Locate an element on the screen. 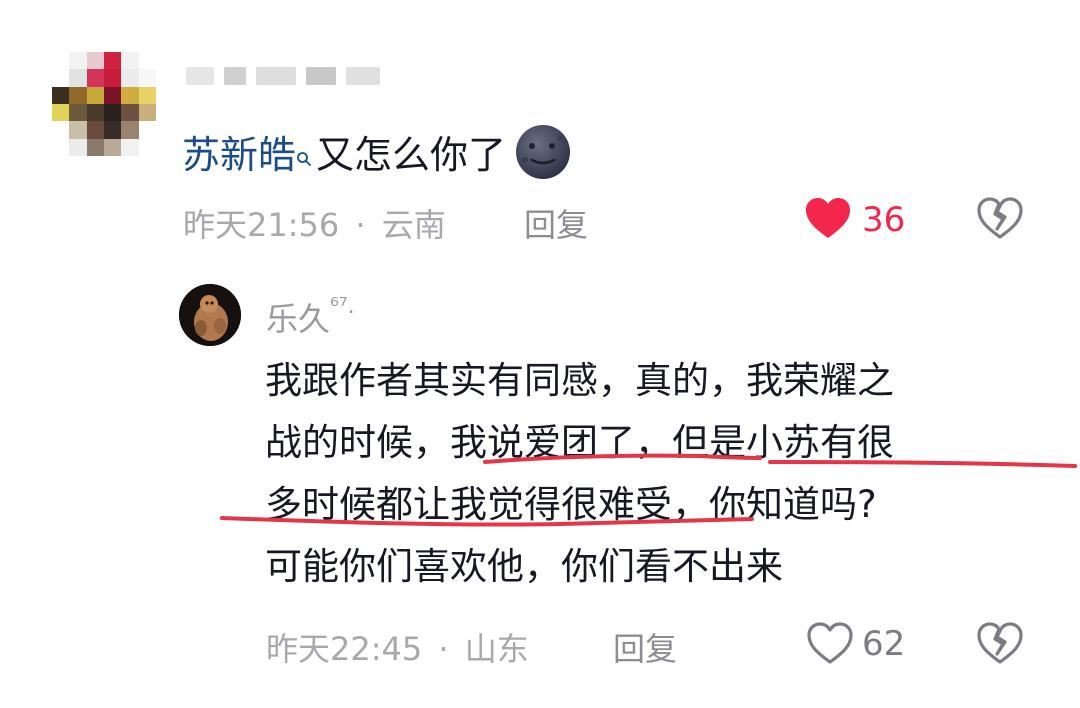  reply-line: 多时候都让我觉得很难受，你知道吗? is located at coordinates (571, 504).